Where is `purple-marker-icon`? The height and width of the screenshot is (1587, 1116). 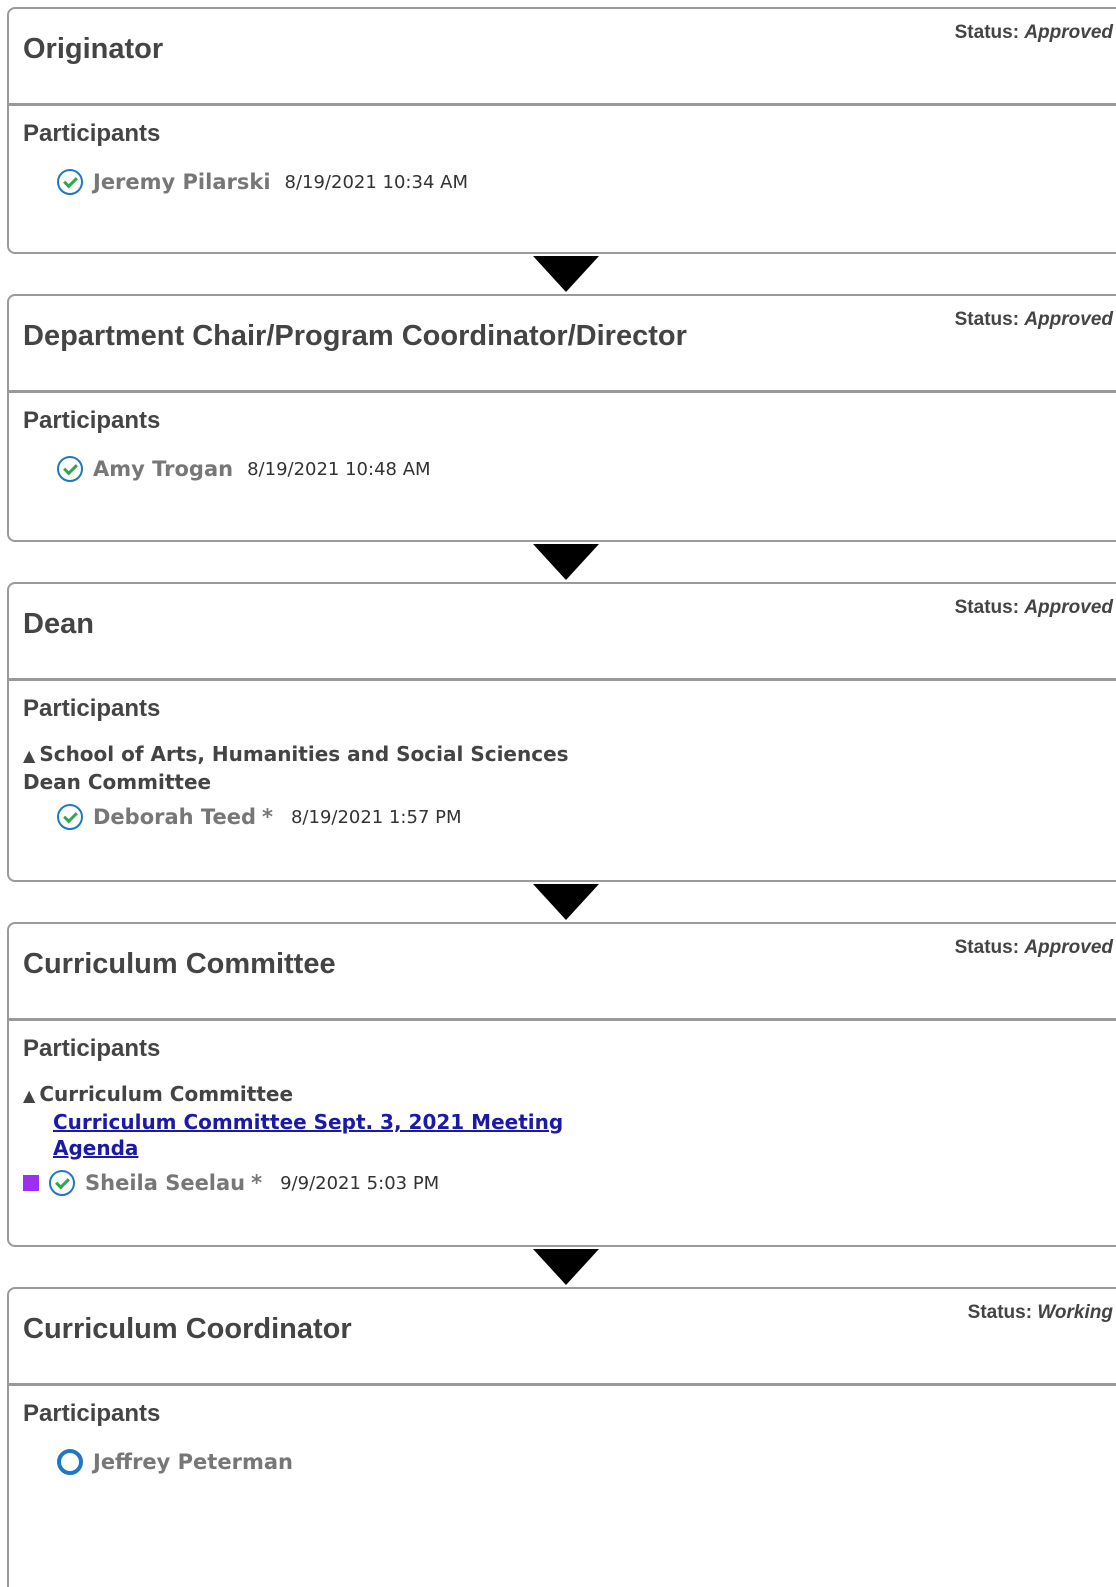
purple-marker-icon is located at coordinates (31, 1183).